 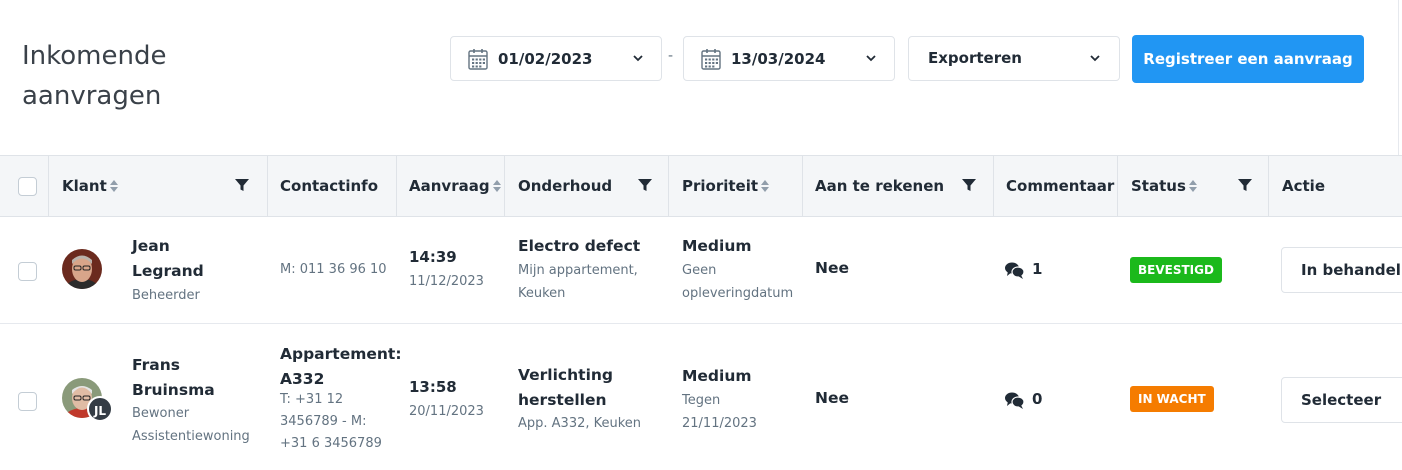 What do you see at coordinates (333, 269) in the screenshot?
I see `contact-info: M: 011 36 96 10` at bounding box center [333, 269].